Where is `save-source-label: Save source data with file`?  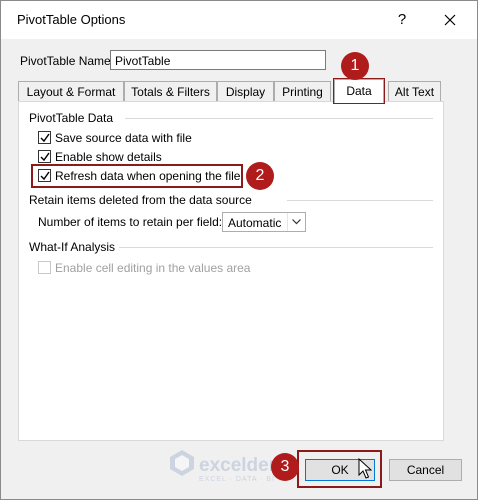
save-source-label: Save source data with file is located at coordinates (123, 138).